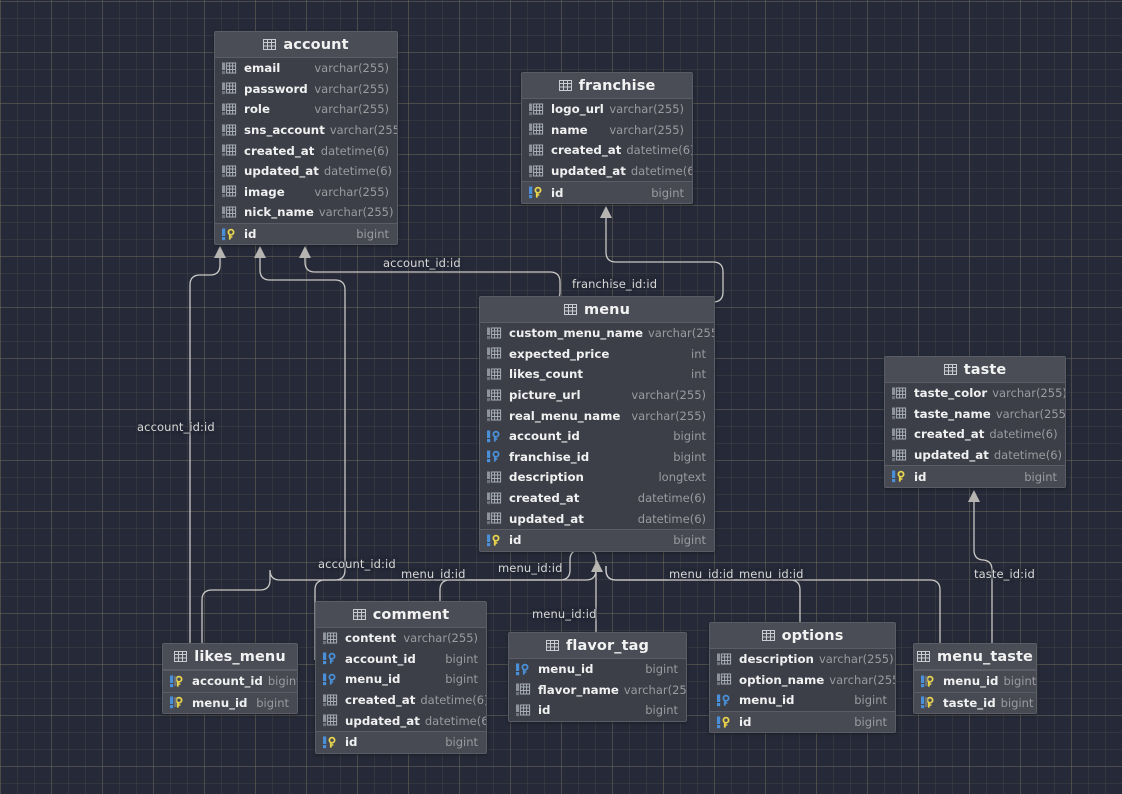 The height and width of the screenshot is (794, 1122). I want to click on column-row: likes_count int, so click(597, 374).